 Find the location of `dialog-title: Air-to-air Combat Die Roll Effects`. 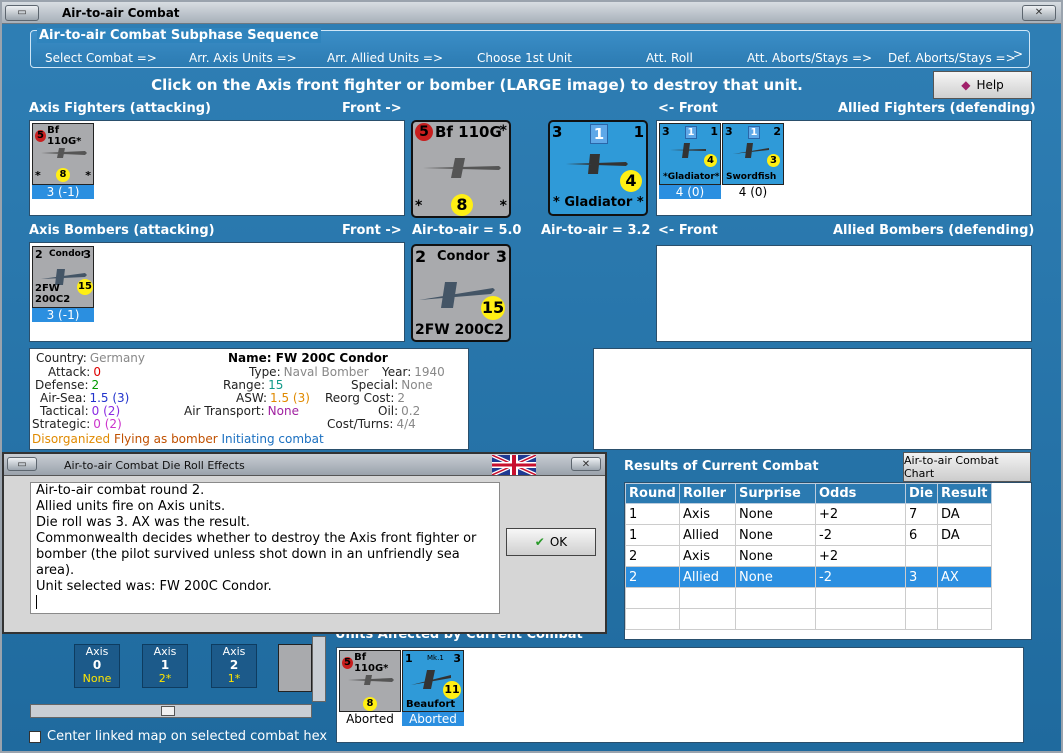

dialog-title: Air-to-air Combat Die Roll Effects is located at coordinates (154, 465).